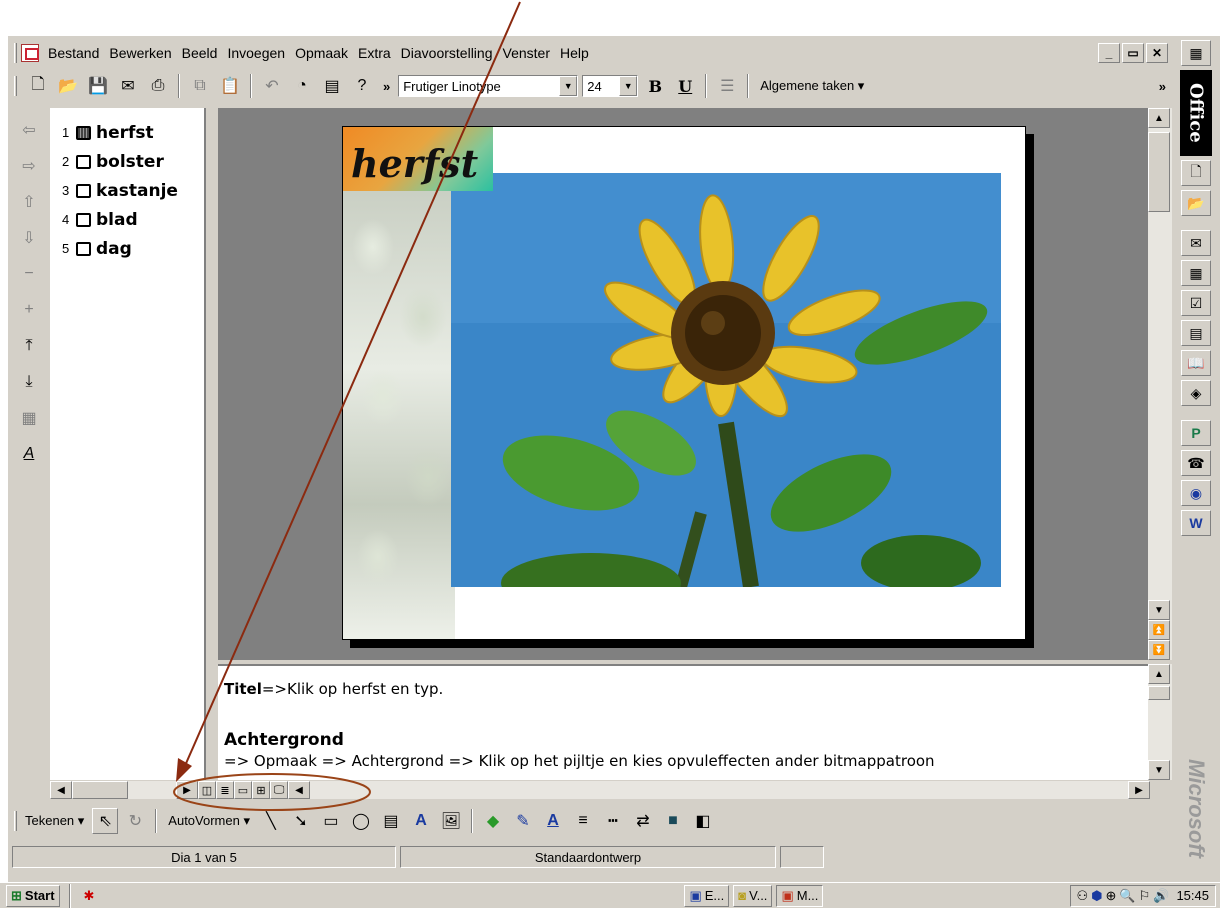 The height and width of the screenshot is (908, 1220). What do you see at coordinates (38, 86) in the screenshot?
I see `new-document-icon: 🗋` at bounding box center [38, 86].